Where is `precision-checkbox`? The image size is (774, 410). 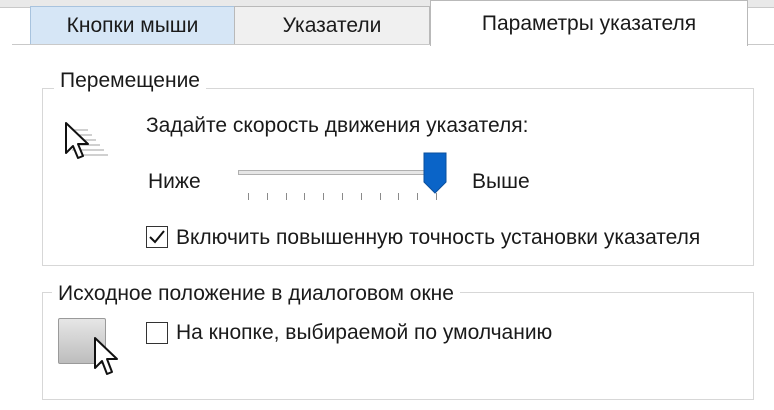 precision-checkbox is located at coordinates (157, 237).